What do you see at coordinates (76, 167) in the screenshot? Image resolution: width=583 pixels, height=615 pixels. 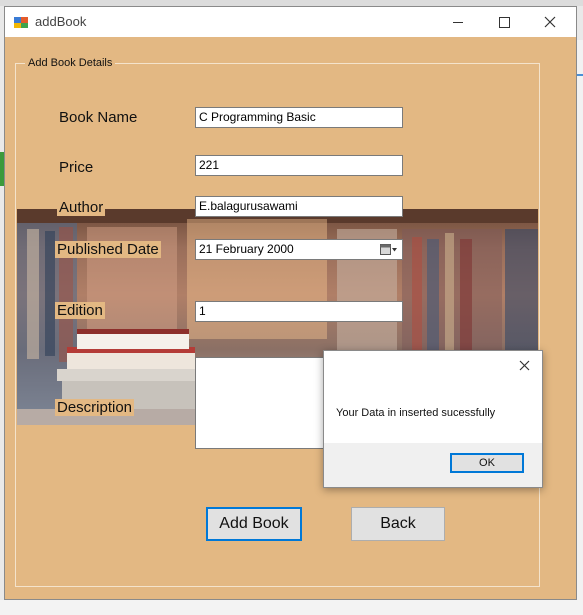 I see `price-label: Price` at bounding box center [76, 167].